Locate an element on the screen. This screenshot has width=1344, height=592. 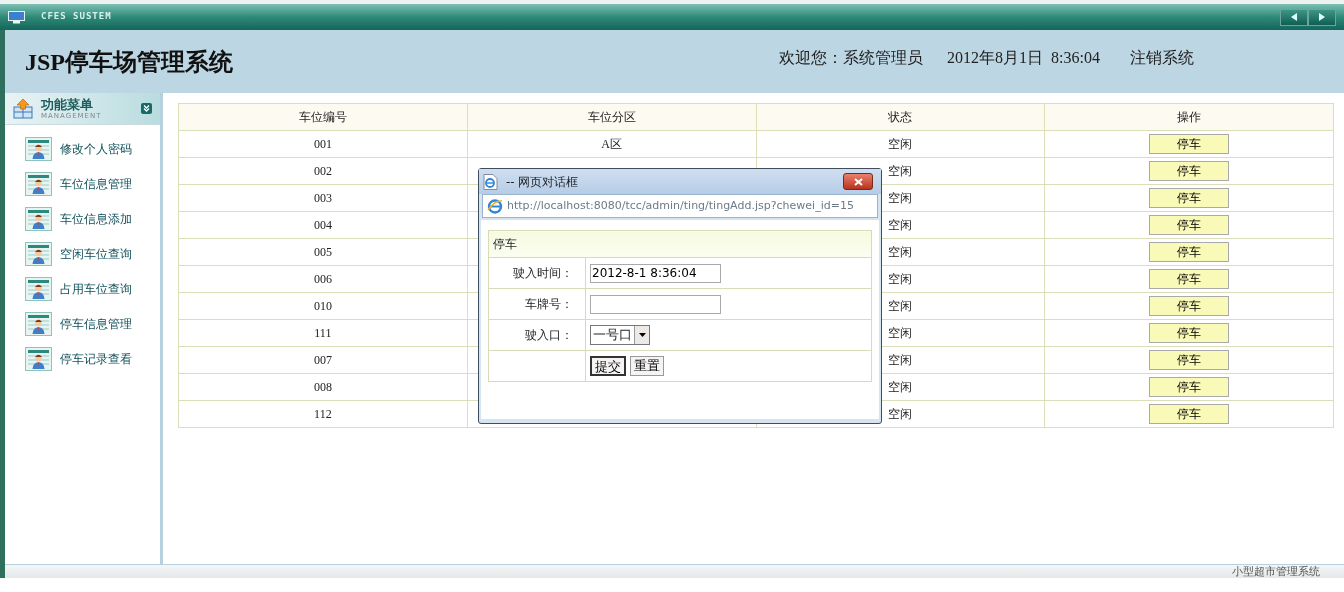
right-arrow-icon is located at coordinates (1322, 17).